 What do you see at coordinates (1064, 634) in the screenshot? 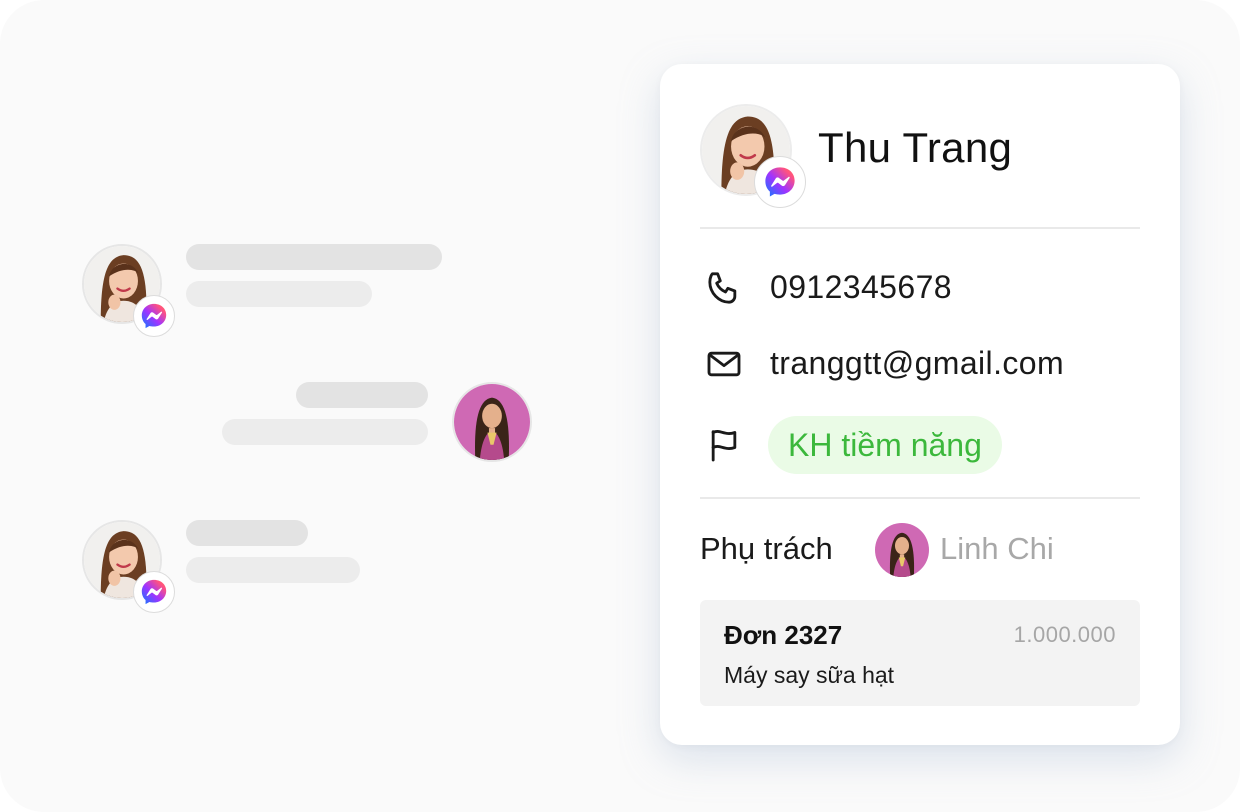
I see `order-amount: 1.000.000` at bounding box center [1064, 634].